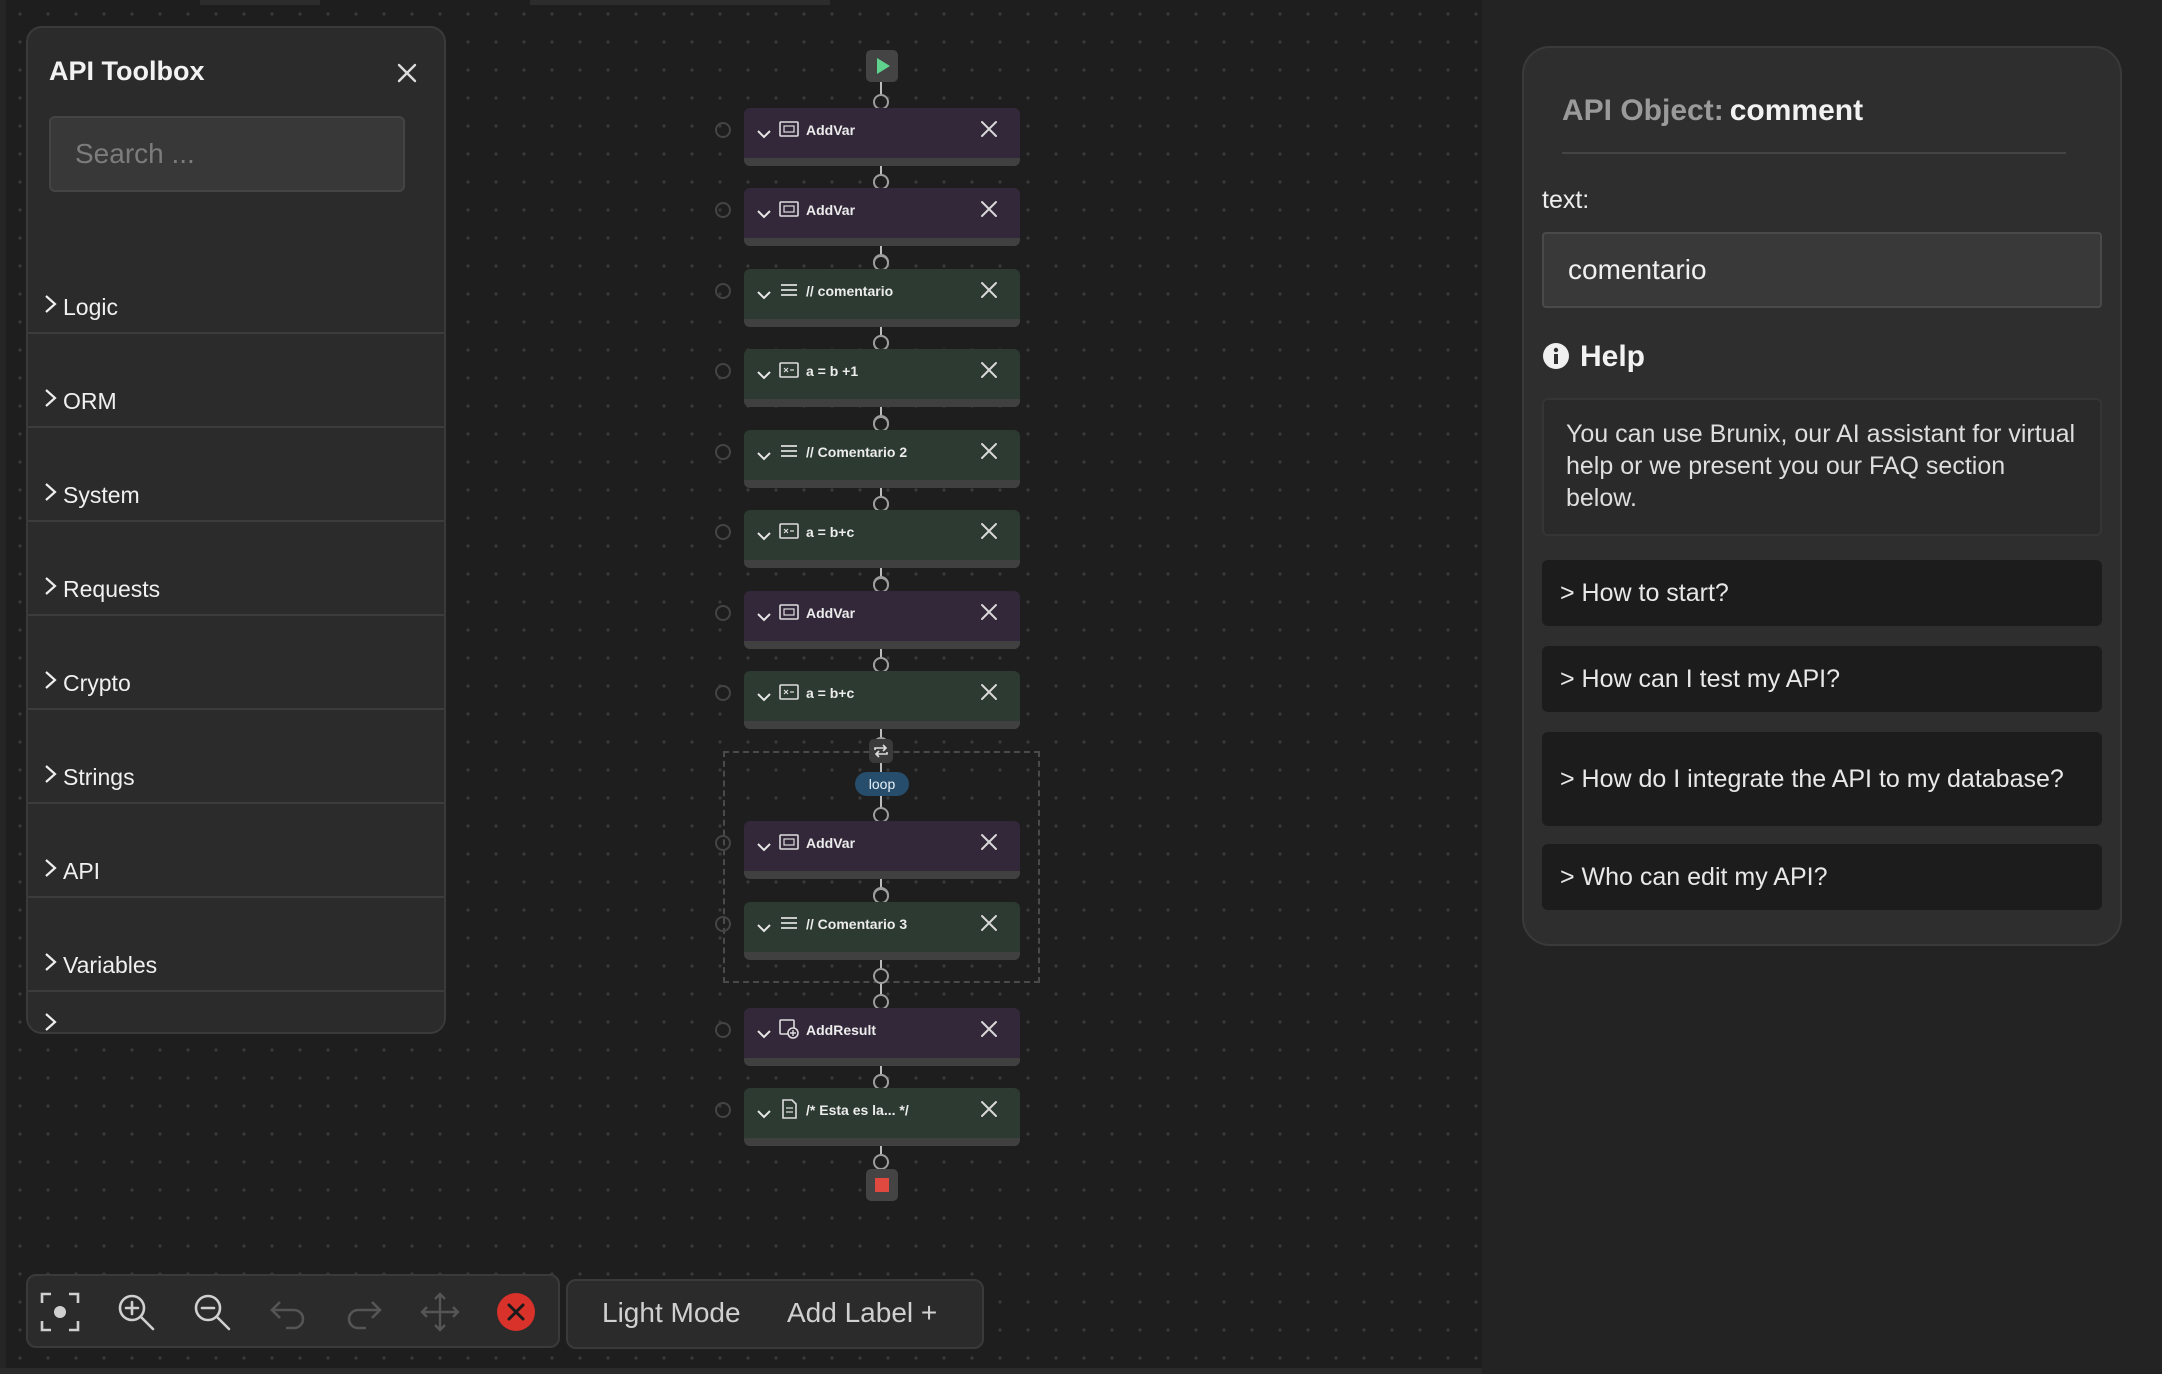  What do you see at coordinates (227, 154) in the screenshot?
I see `search-input` at bounding box center [227, 154].